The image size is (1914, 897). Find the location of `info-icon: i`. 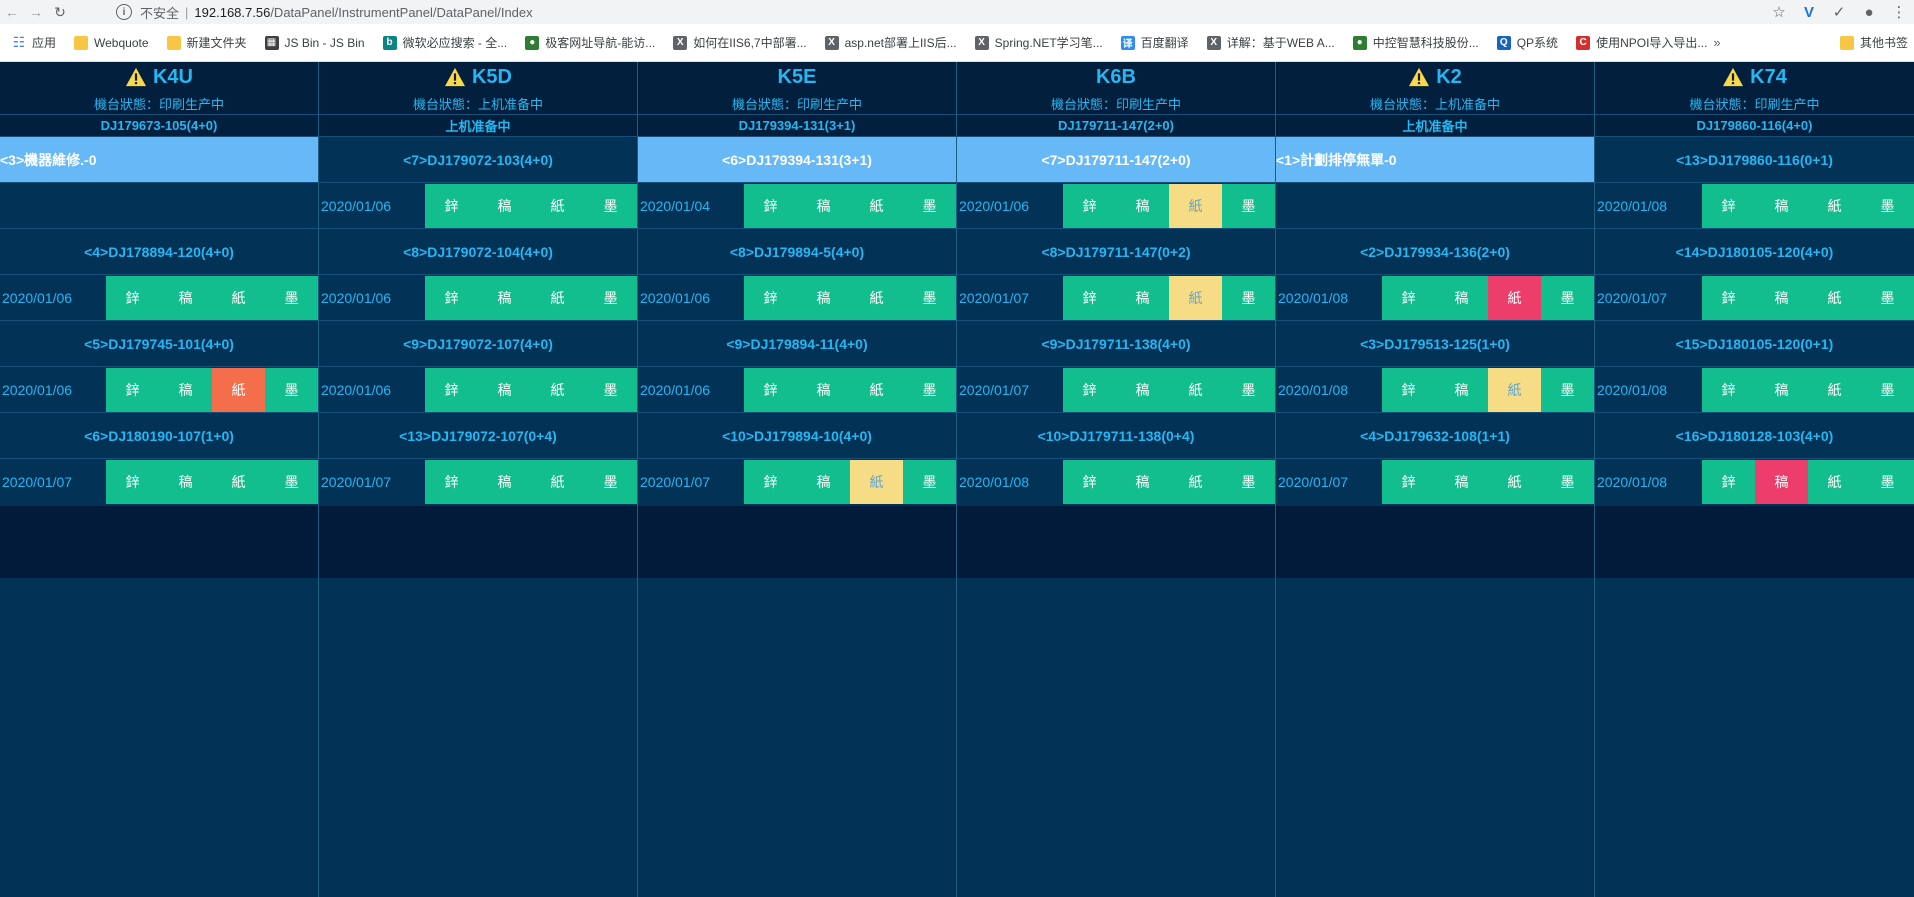

info-icon: i is located at coordinates (124, 12).